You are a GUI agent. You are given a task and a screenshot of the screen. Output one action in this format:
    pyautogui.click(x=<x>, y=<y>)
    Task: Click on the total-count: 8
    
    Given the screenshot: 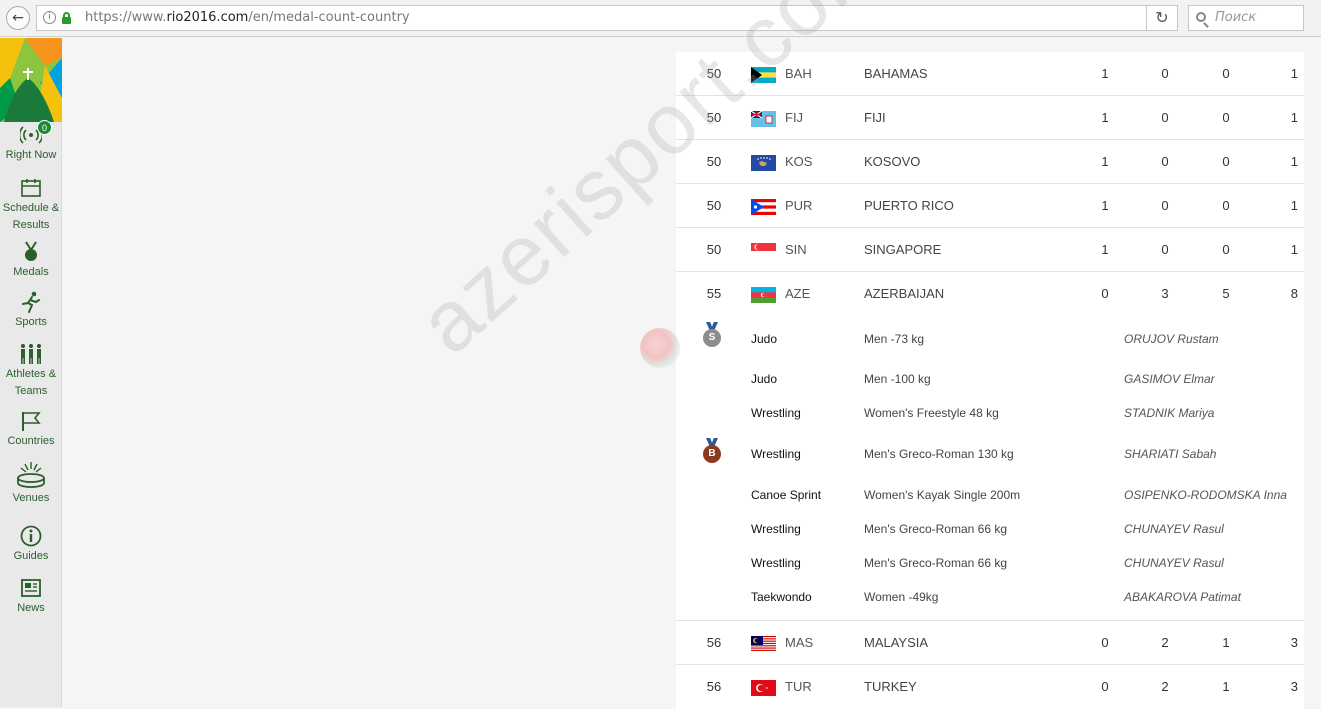 What is the action you would take?
    pyautogui.click(x=1294, y=293)
    